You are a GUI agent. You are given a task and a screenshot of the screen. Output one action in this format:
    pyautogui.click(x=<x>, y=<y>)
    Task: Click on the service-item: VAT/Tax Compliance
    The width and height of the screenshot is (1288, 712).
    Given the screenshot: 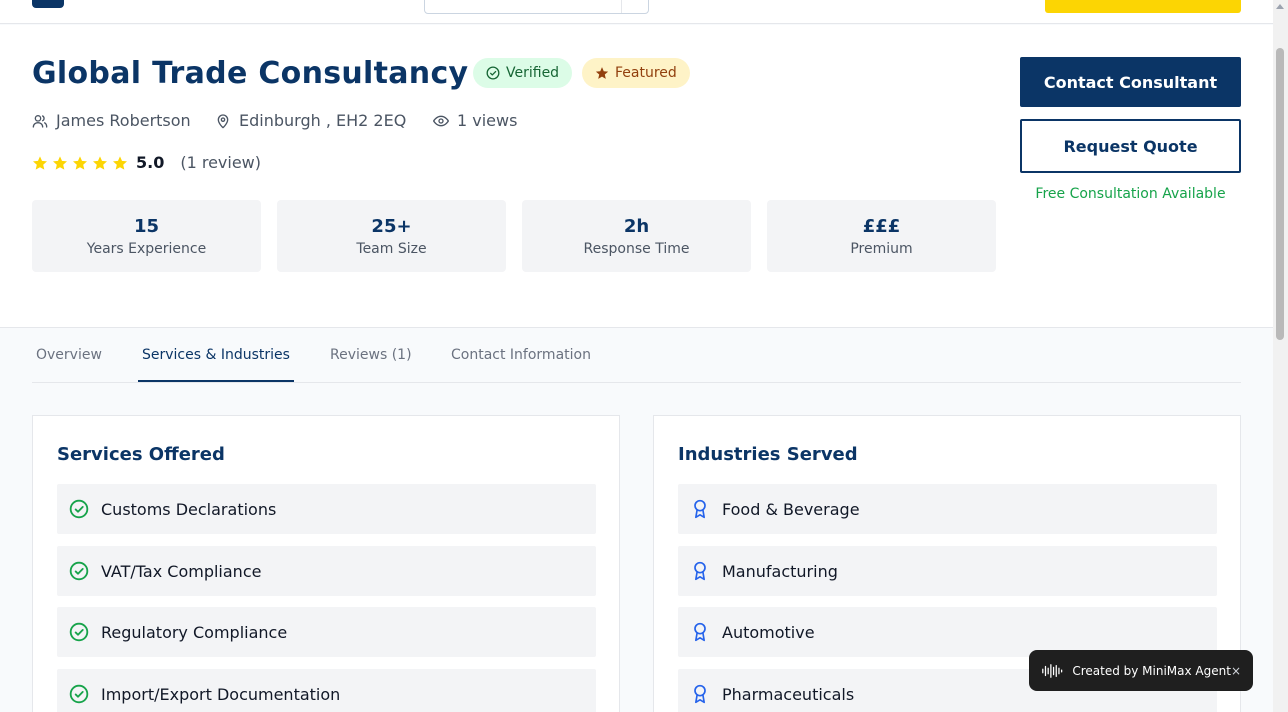 What is the action you would take?
    pyautogui.click(x=326, y=571)
    